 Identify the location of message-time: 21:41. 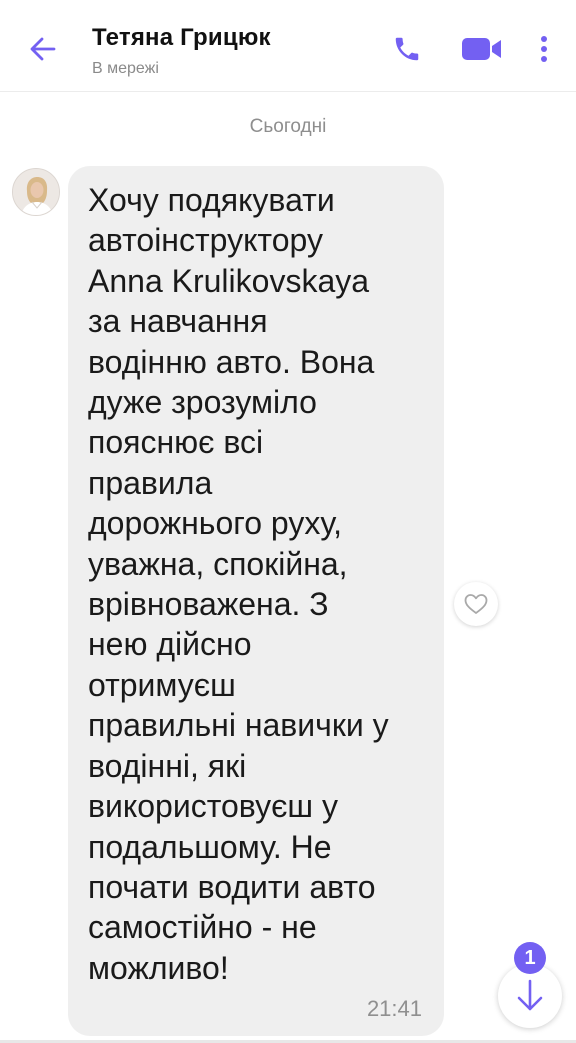
(394, 1008).